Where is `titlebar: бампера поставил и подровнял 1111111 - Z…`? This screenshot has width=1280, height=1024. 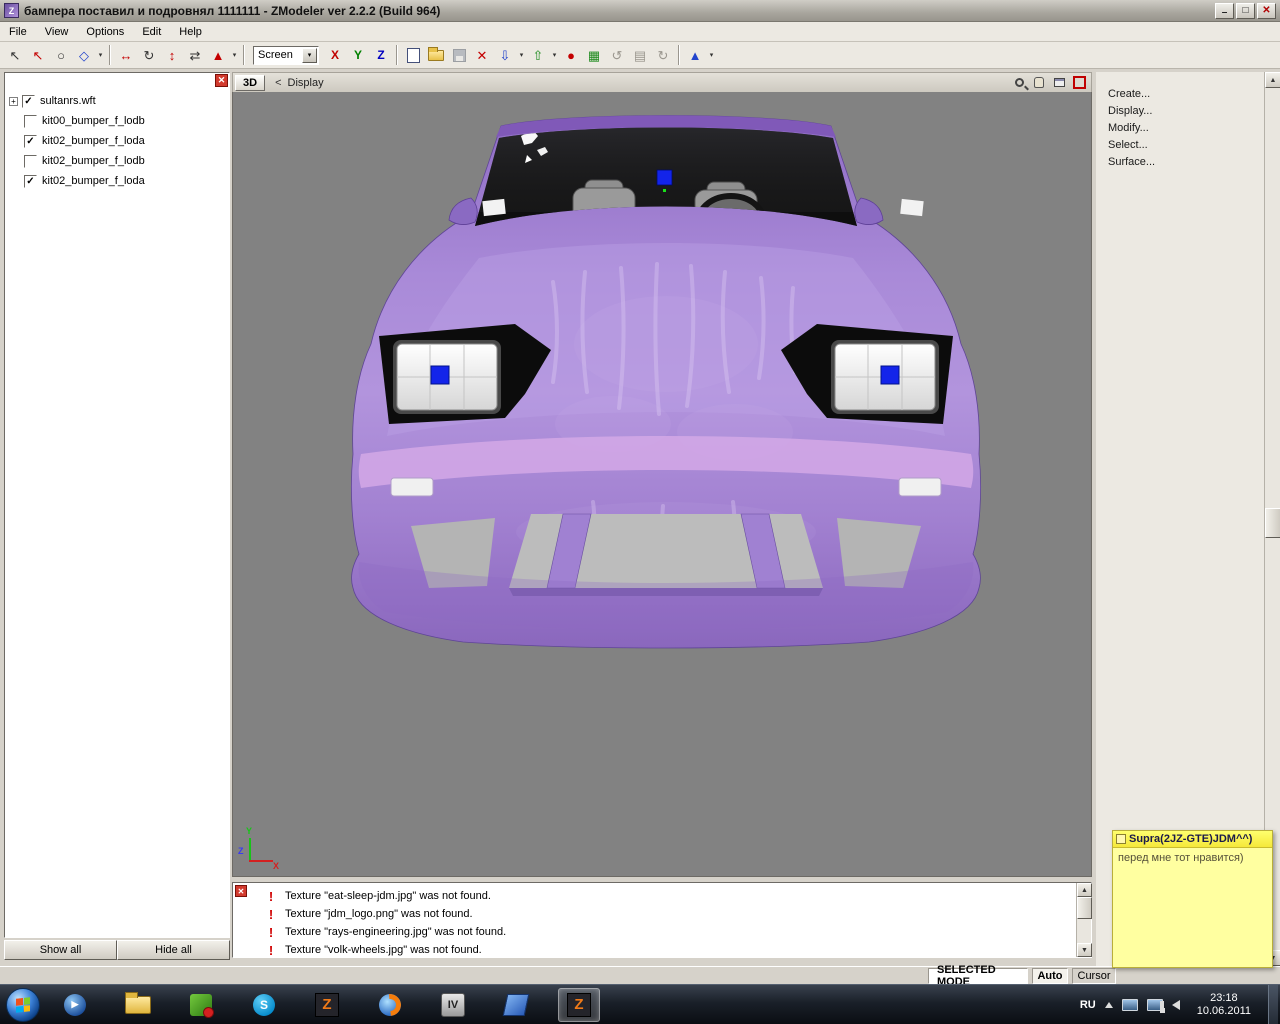 titlebar: бампера поставил и подровнял 1111111 - Z… is located at coordinates (640, 11).